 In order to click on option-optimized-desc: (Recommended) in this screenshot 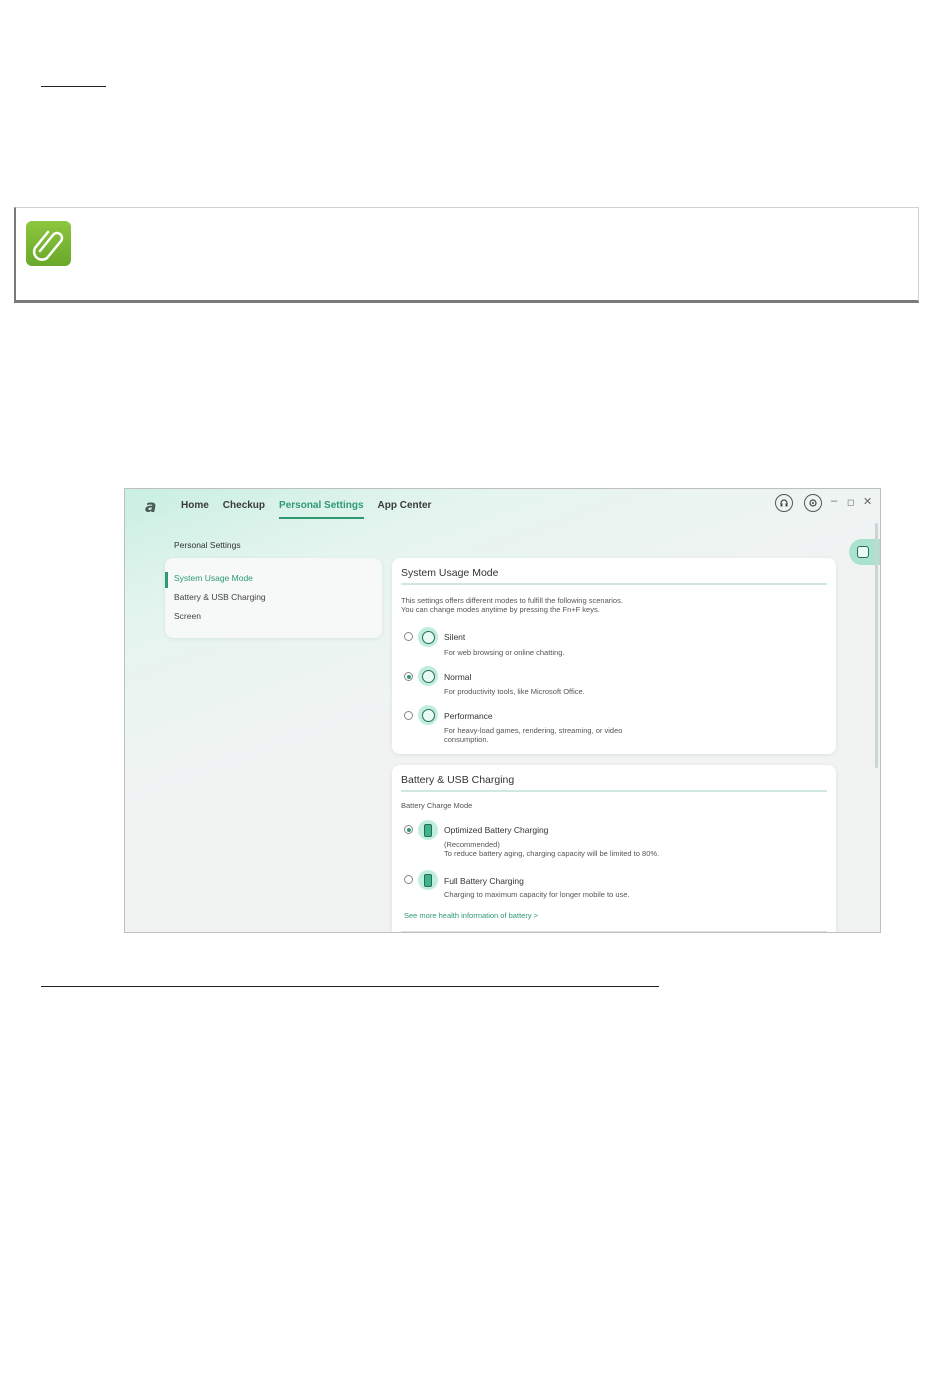, I will do `click(472, 844)`.